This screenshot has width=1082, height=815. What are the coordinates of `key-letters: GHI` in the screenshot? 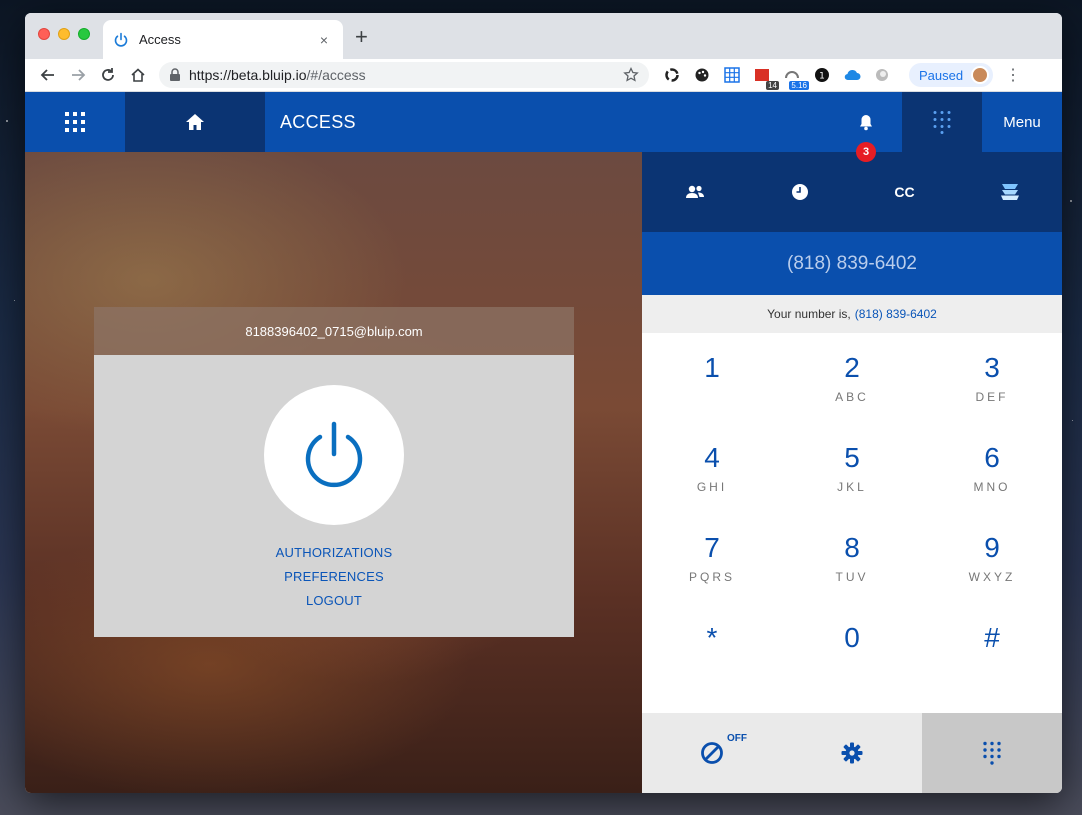 It's located at (712, 487).